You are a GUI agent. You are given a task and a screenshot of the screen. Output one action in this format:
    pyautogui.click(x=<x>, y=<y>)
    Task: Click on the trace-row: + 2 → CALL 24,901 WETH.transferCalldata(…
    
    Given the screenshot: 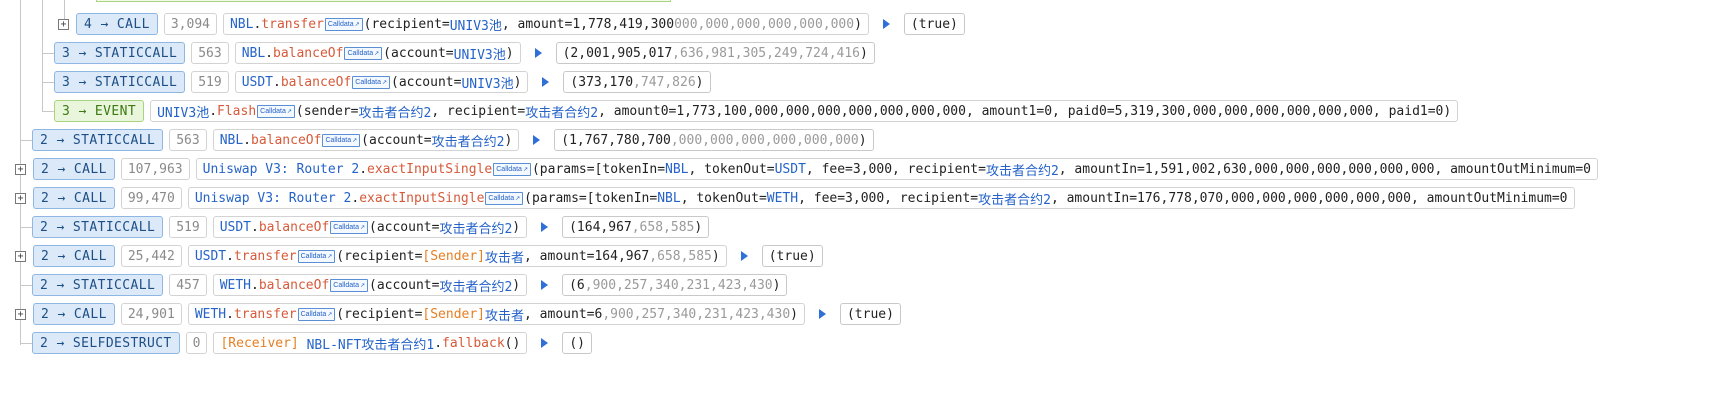 What is the action you would take?
    pyautogui.click(x=458, y=314)
    